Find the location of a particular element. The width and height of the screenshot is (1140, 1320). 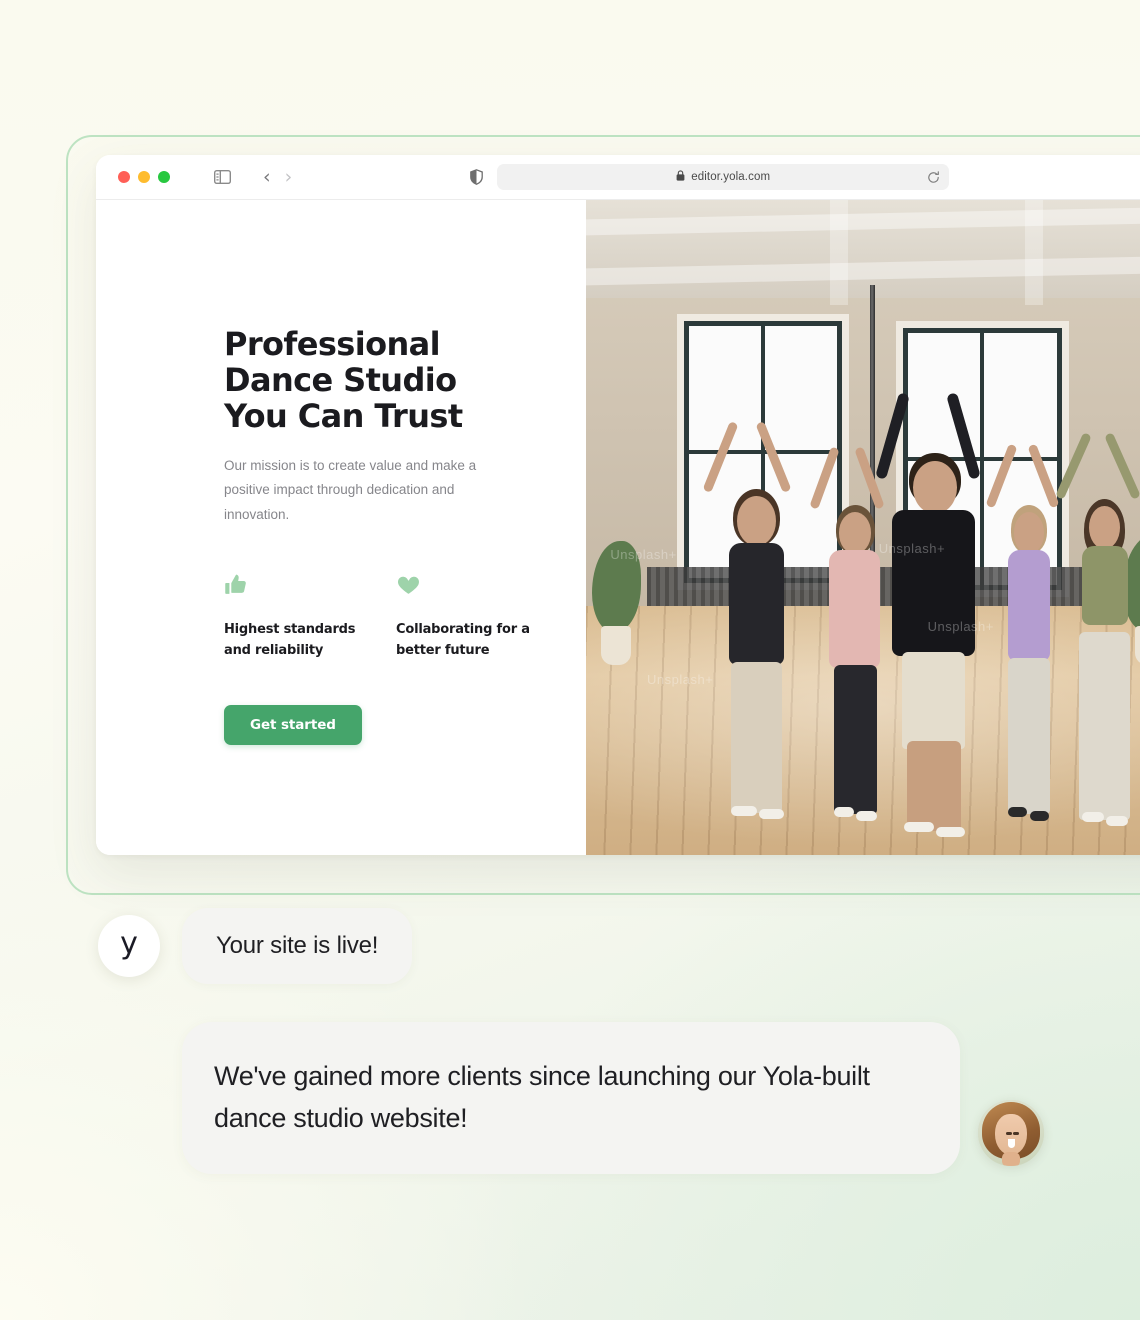

privacy-shield-icon is located at coordinates (477, 177).